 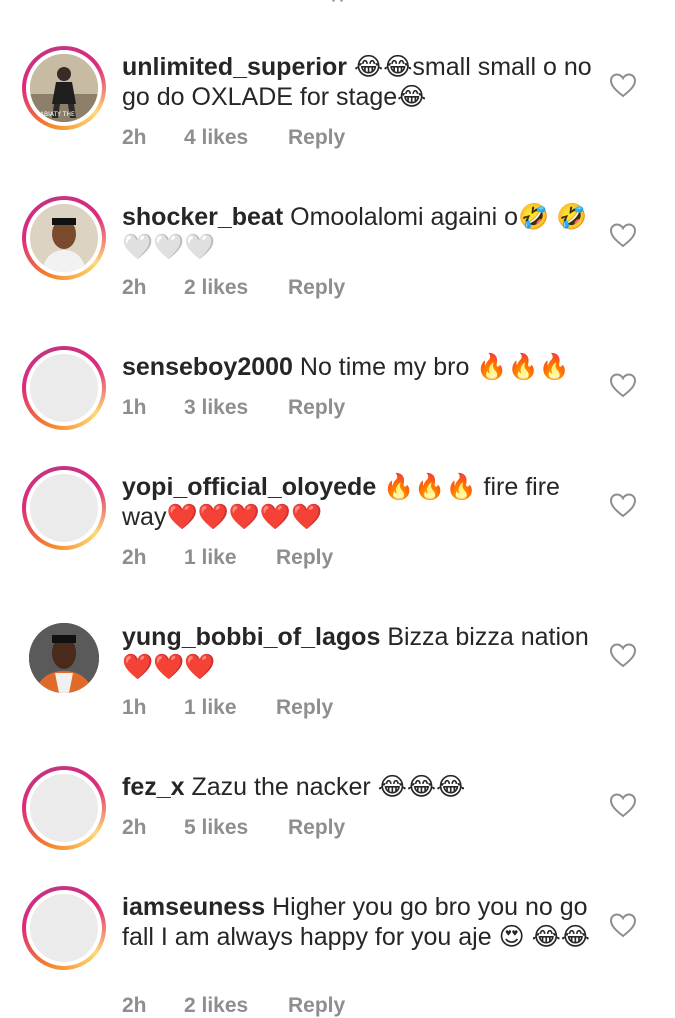 I want to click on comment-likes: 3 likes, so click(x=236, y=408).